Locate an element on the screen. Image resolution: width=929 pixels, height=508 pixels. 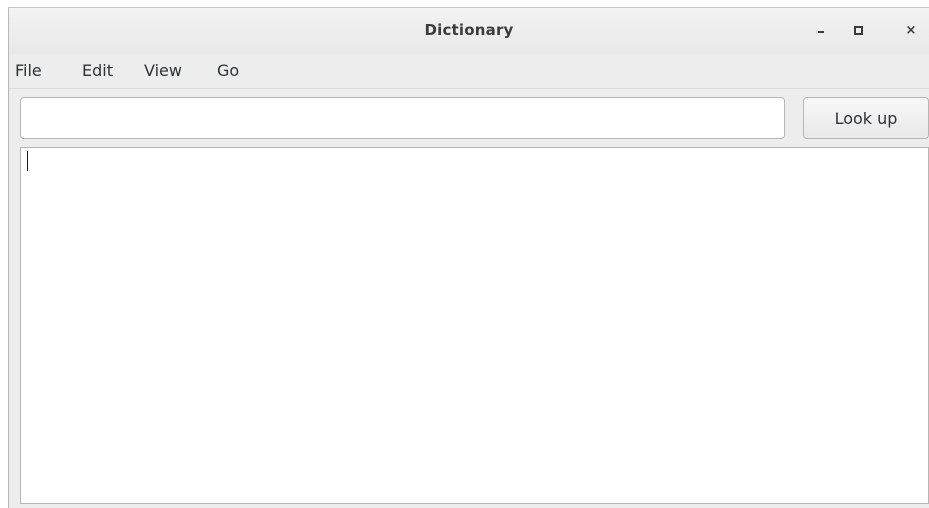
menu-bar: File Edit View Go is located at coordinates (469, 71).